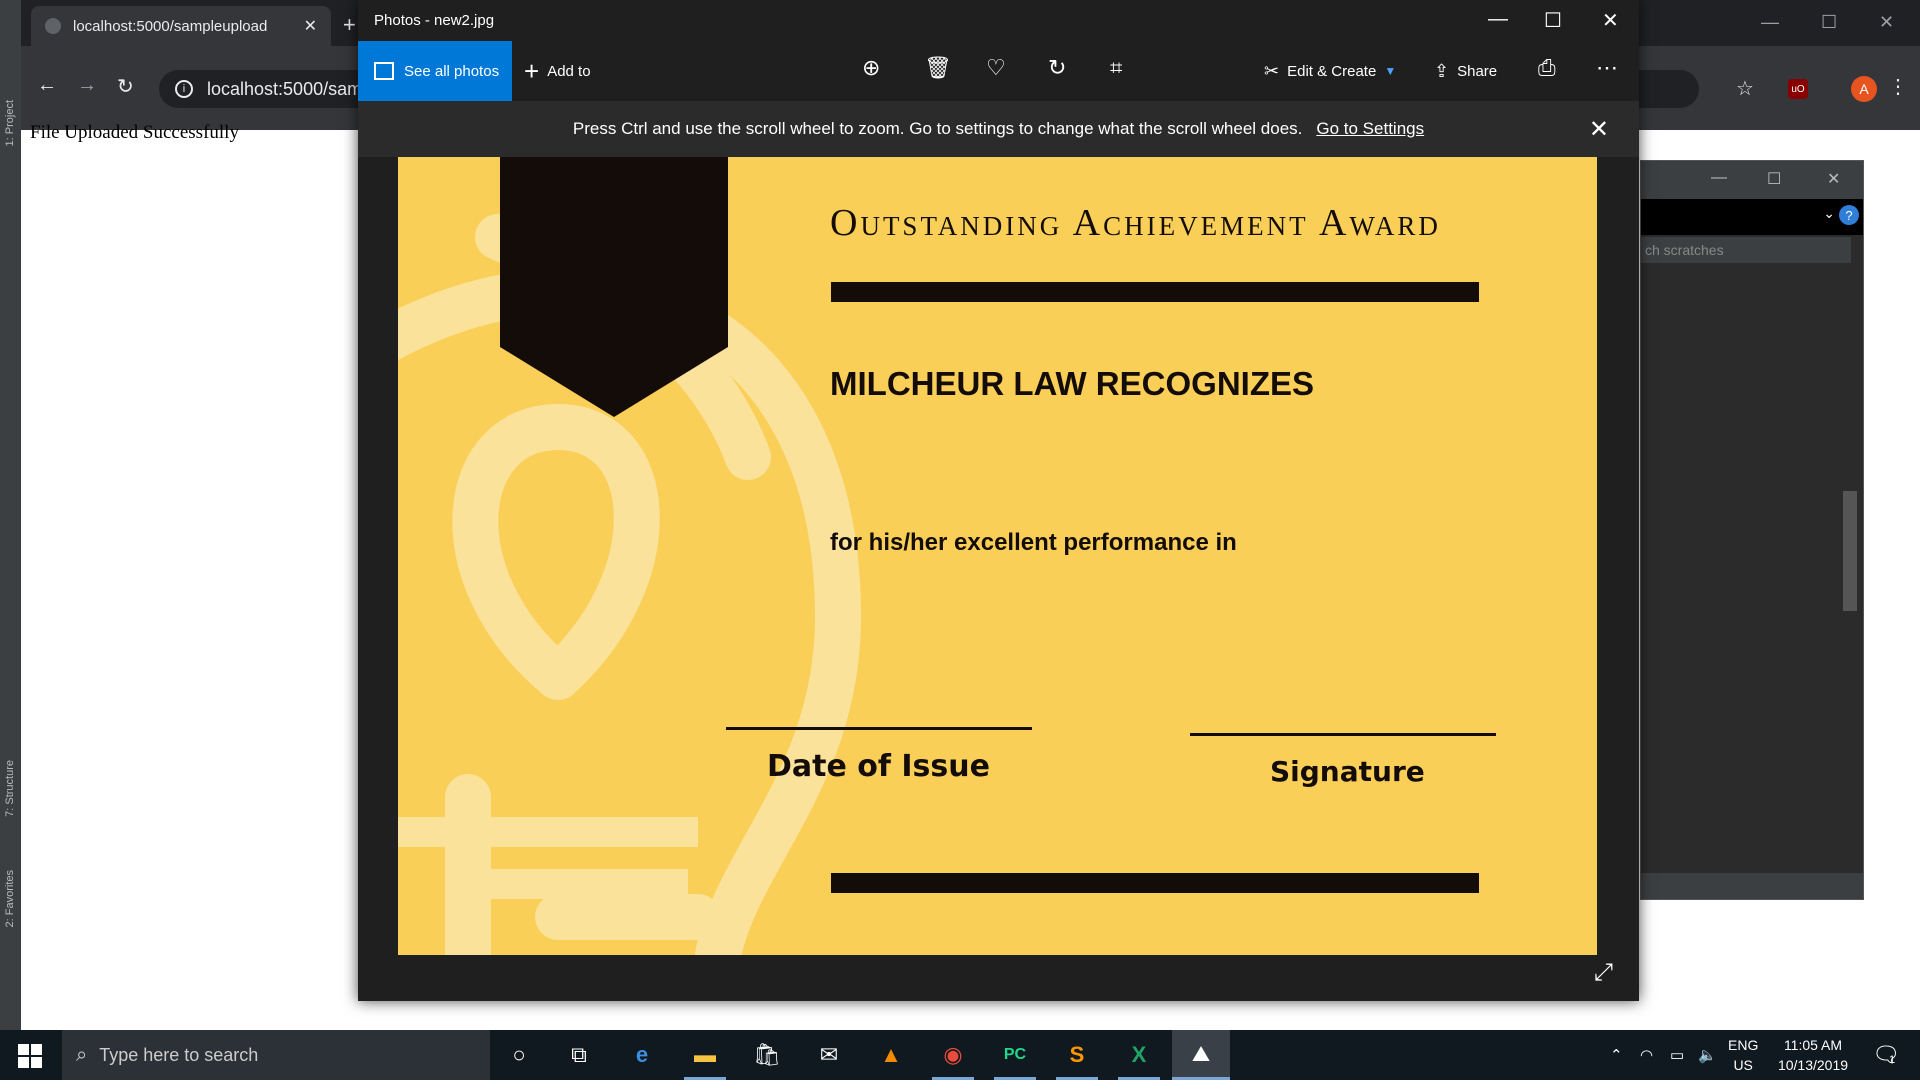  I want to click on edge-icon: e, so click(642, 1055).